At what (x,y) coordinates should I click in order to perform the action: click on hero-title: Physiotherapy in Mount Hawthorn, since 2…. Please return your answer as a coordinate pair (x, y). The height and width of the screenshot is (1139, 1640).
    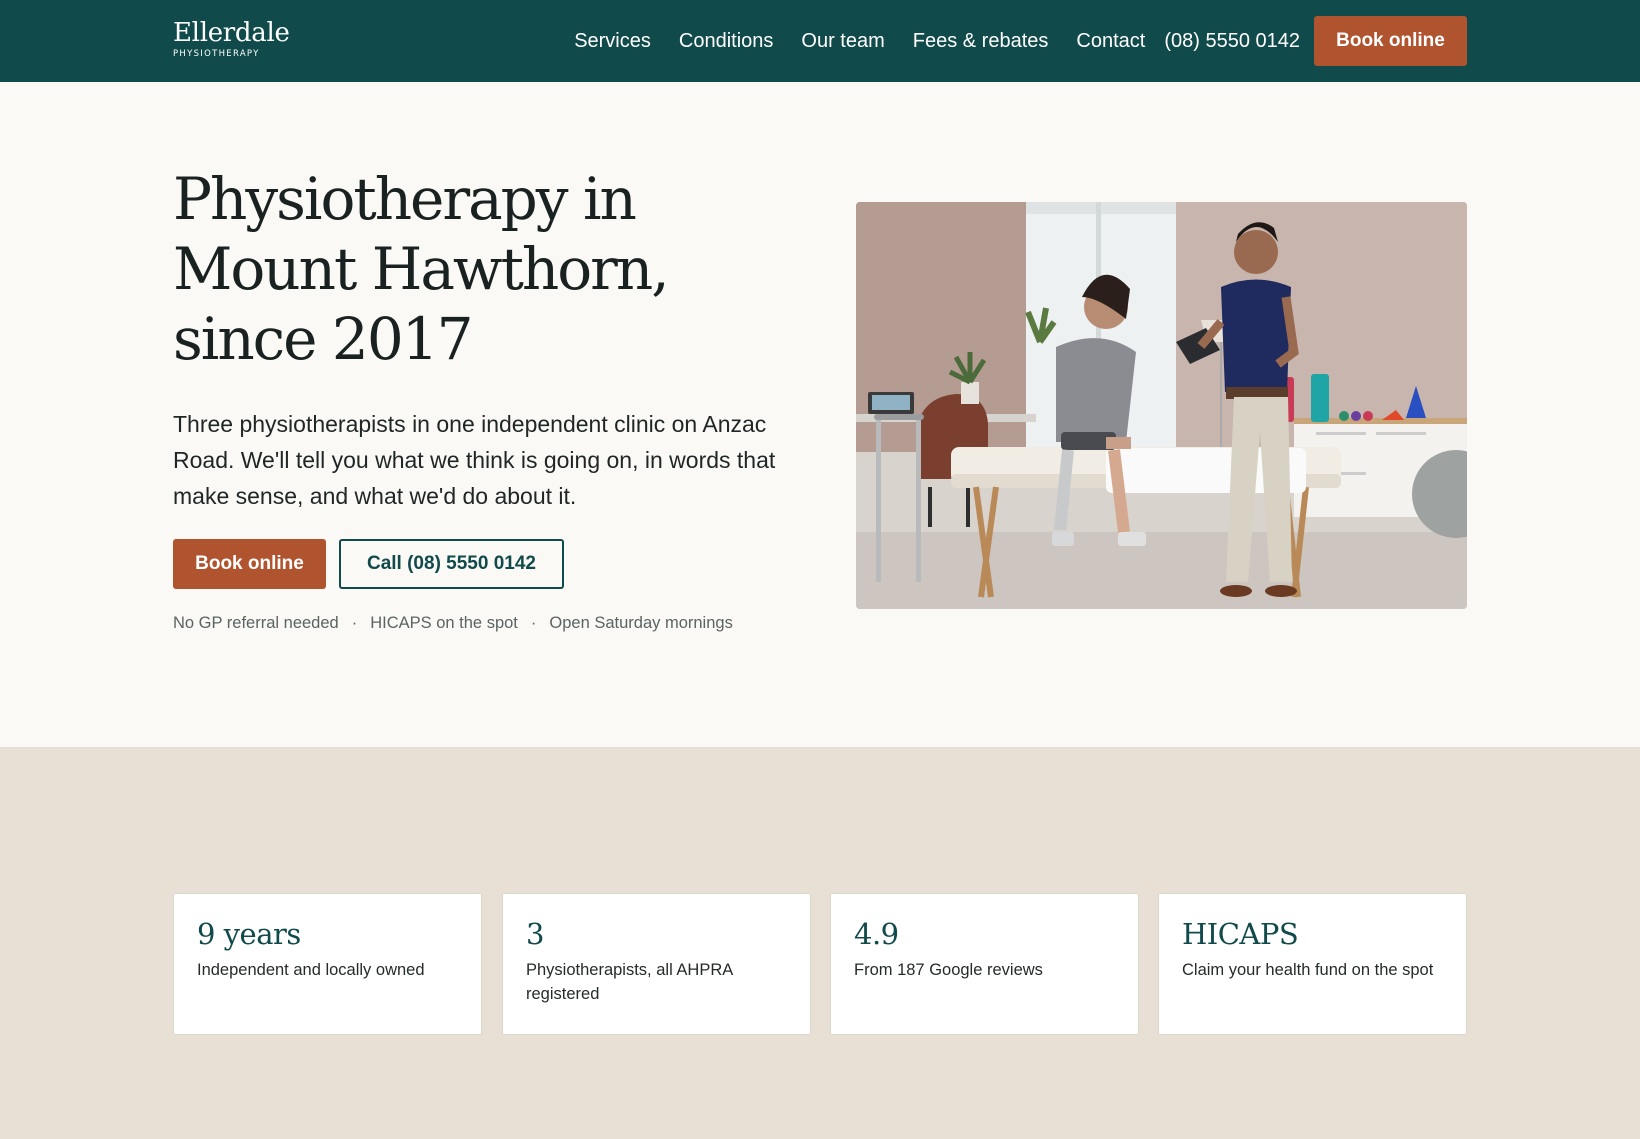
    Looking at the image, I should click on (421, 269).